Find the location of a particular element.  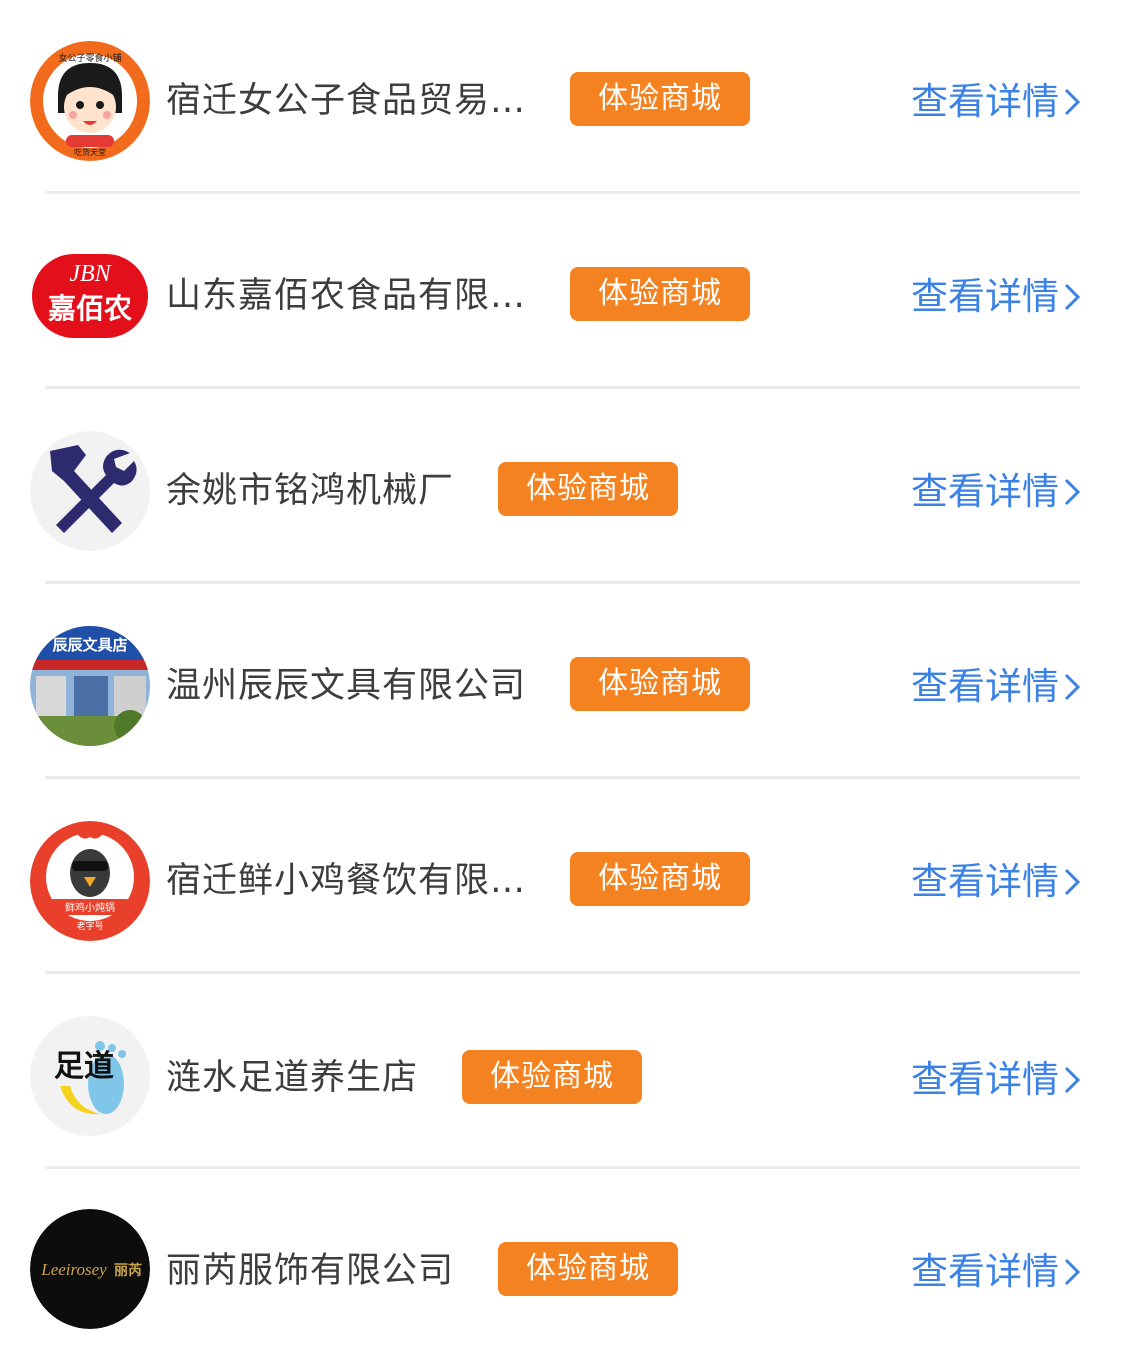

store-name: 丽芮服饰有限公司 is located at coordinates (310, 1271).